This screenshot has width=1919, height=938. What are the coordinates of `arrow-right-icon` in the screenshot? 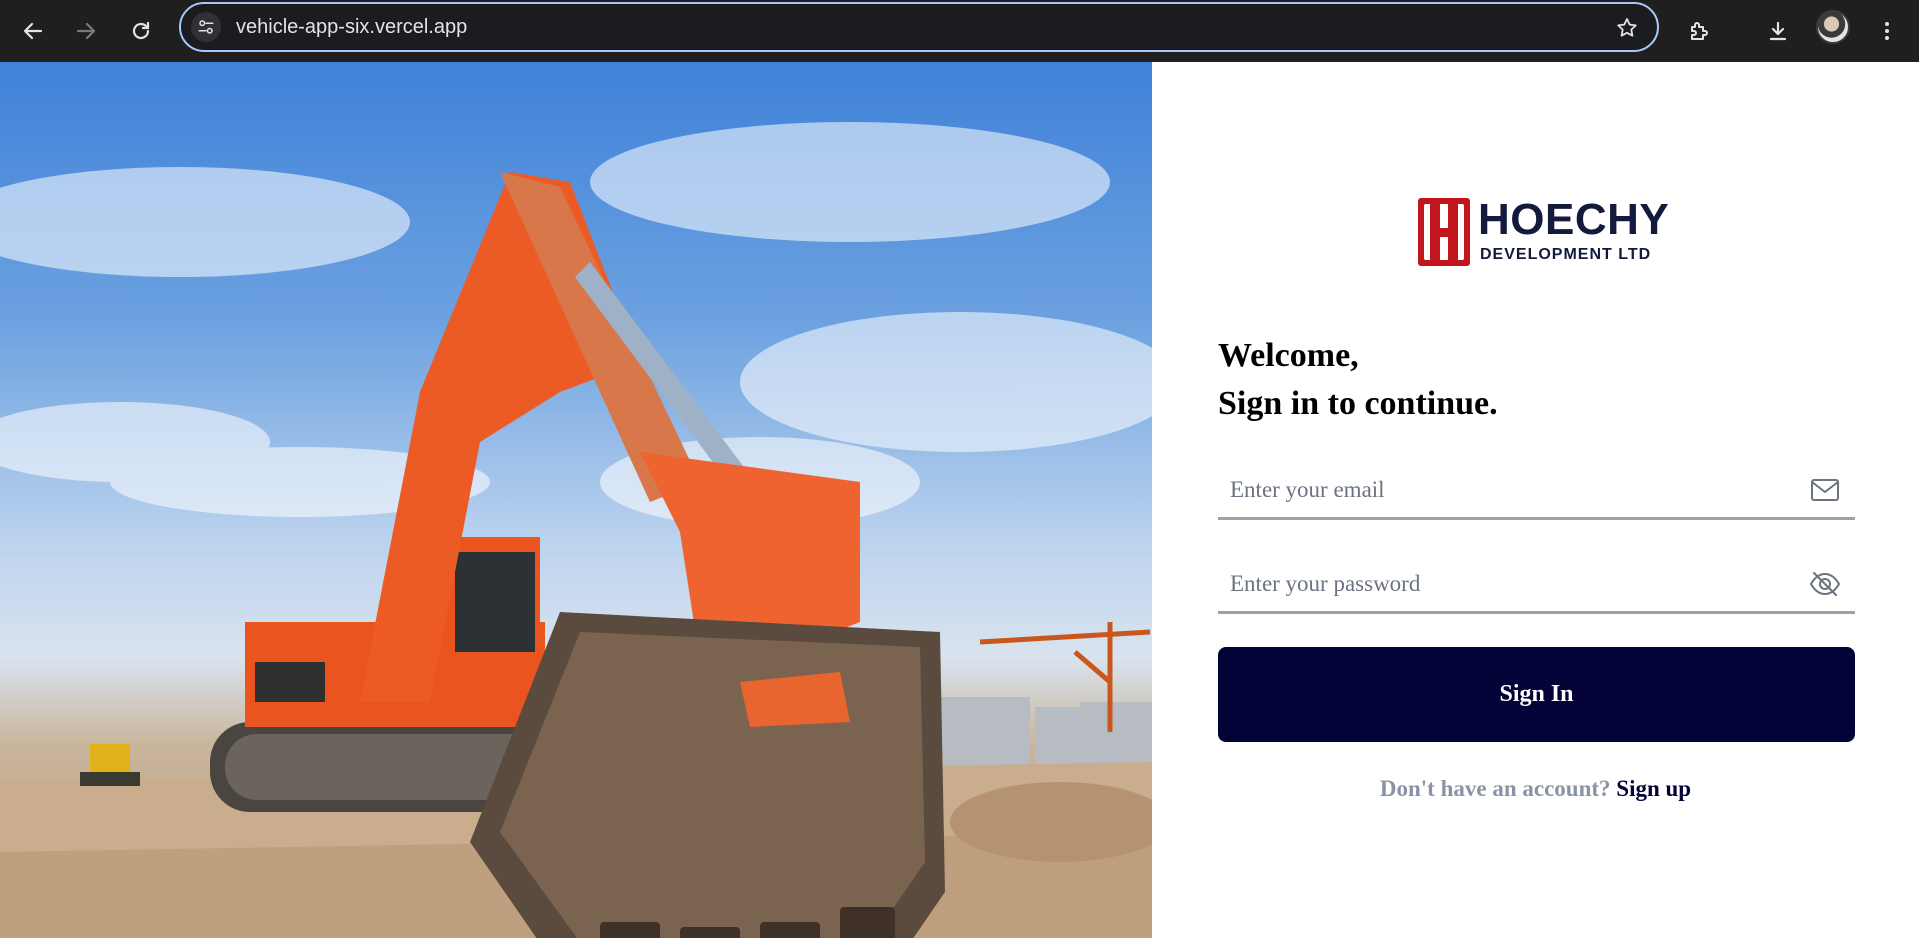 It's located at (86, 31).